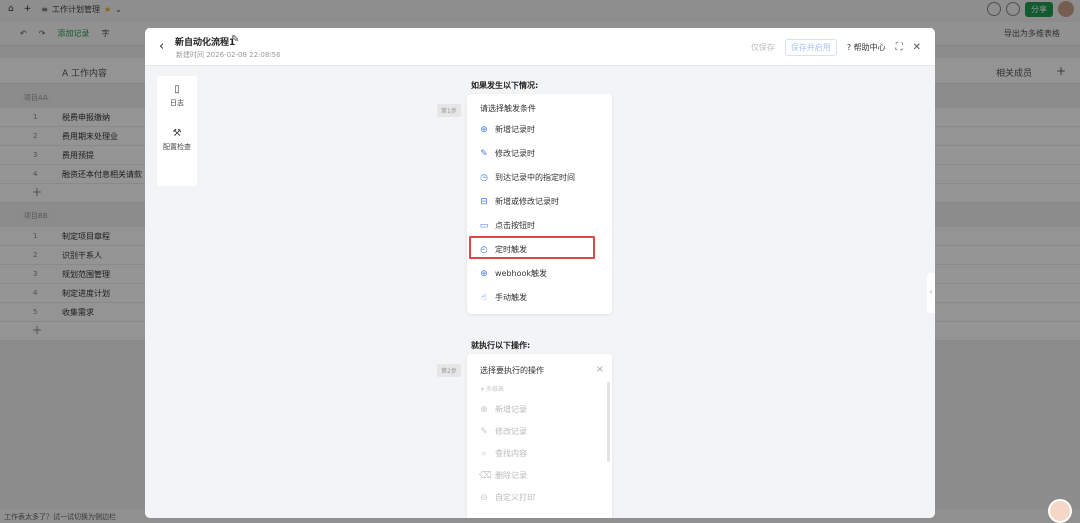  I want to click on action-option-new-record: ⊕ 新增记录, so click(503, 409).